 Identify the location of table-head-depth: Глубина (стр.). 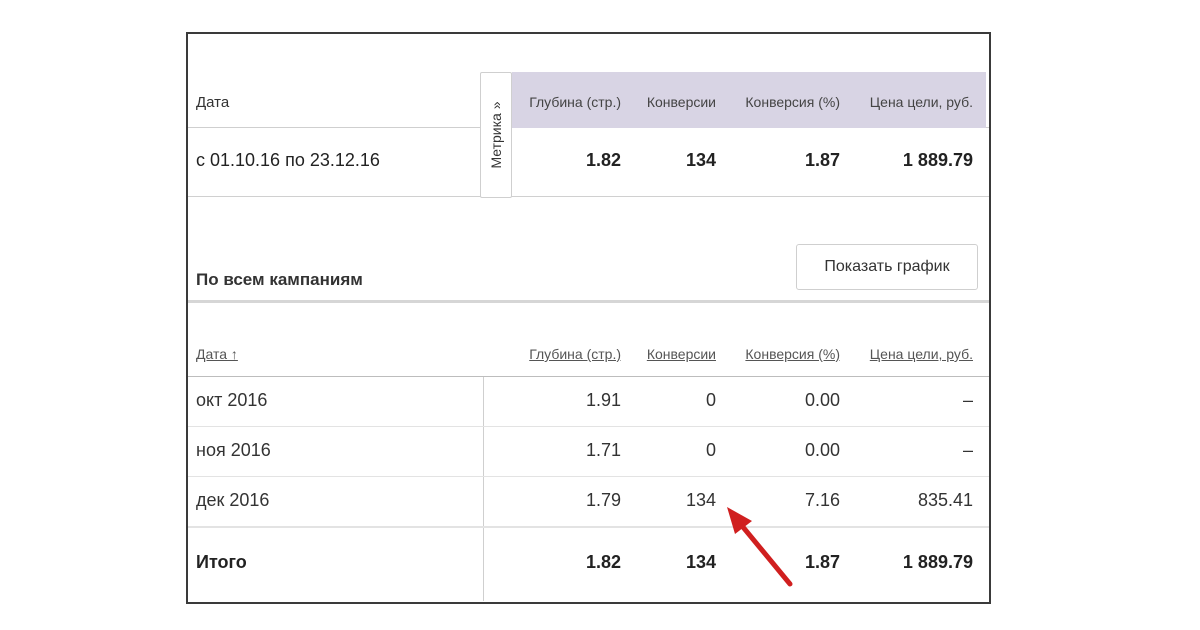
(575, 354).